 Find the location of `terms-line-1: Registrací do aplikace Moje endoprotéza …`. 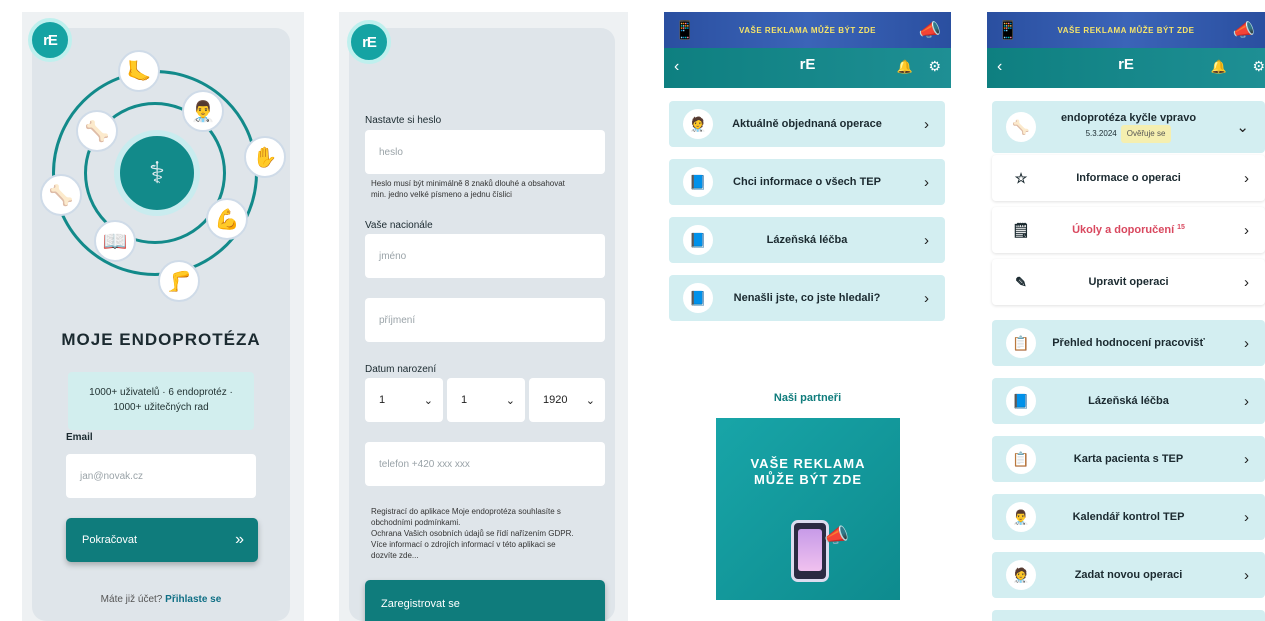

terms-line-1: Registrací do aplikace Moje endoprotéza … is located at coordinates (466, 511).